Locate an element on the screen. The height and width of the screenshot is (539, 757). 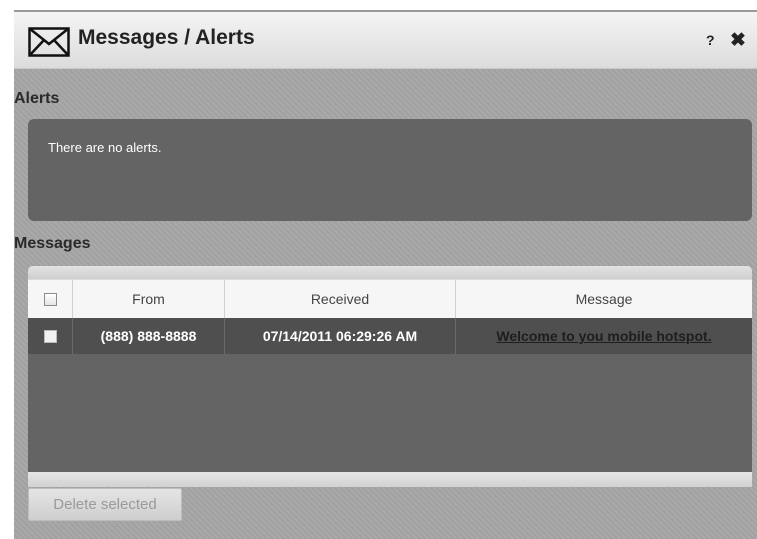
messages-heading: Messages is located at coordinates (52, 243).